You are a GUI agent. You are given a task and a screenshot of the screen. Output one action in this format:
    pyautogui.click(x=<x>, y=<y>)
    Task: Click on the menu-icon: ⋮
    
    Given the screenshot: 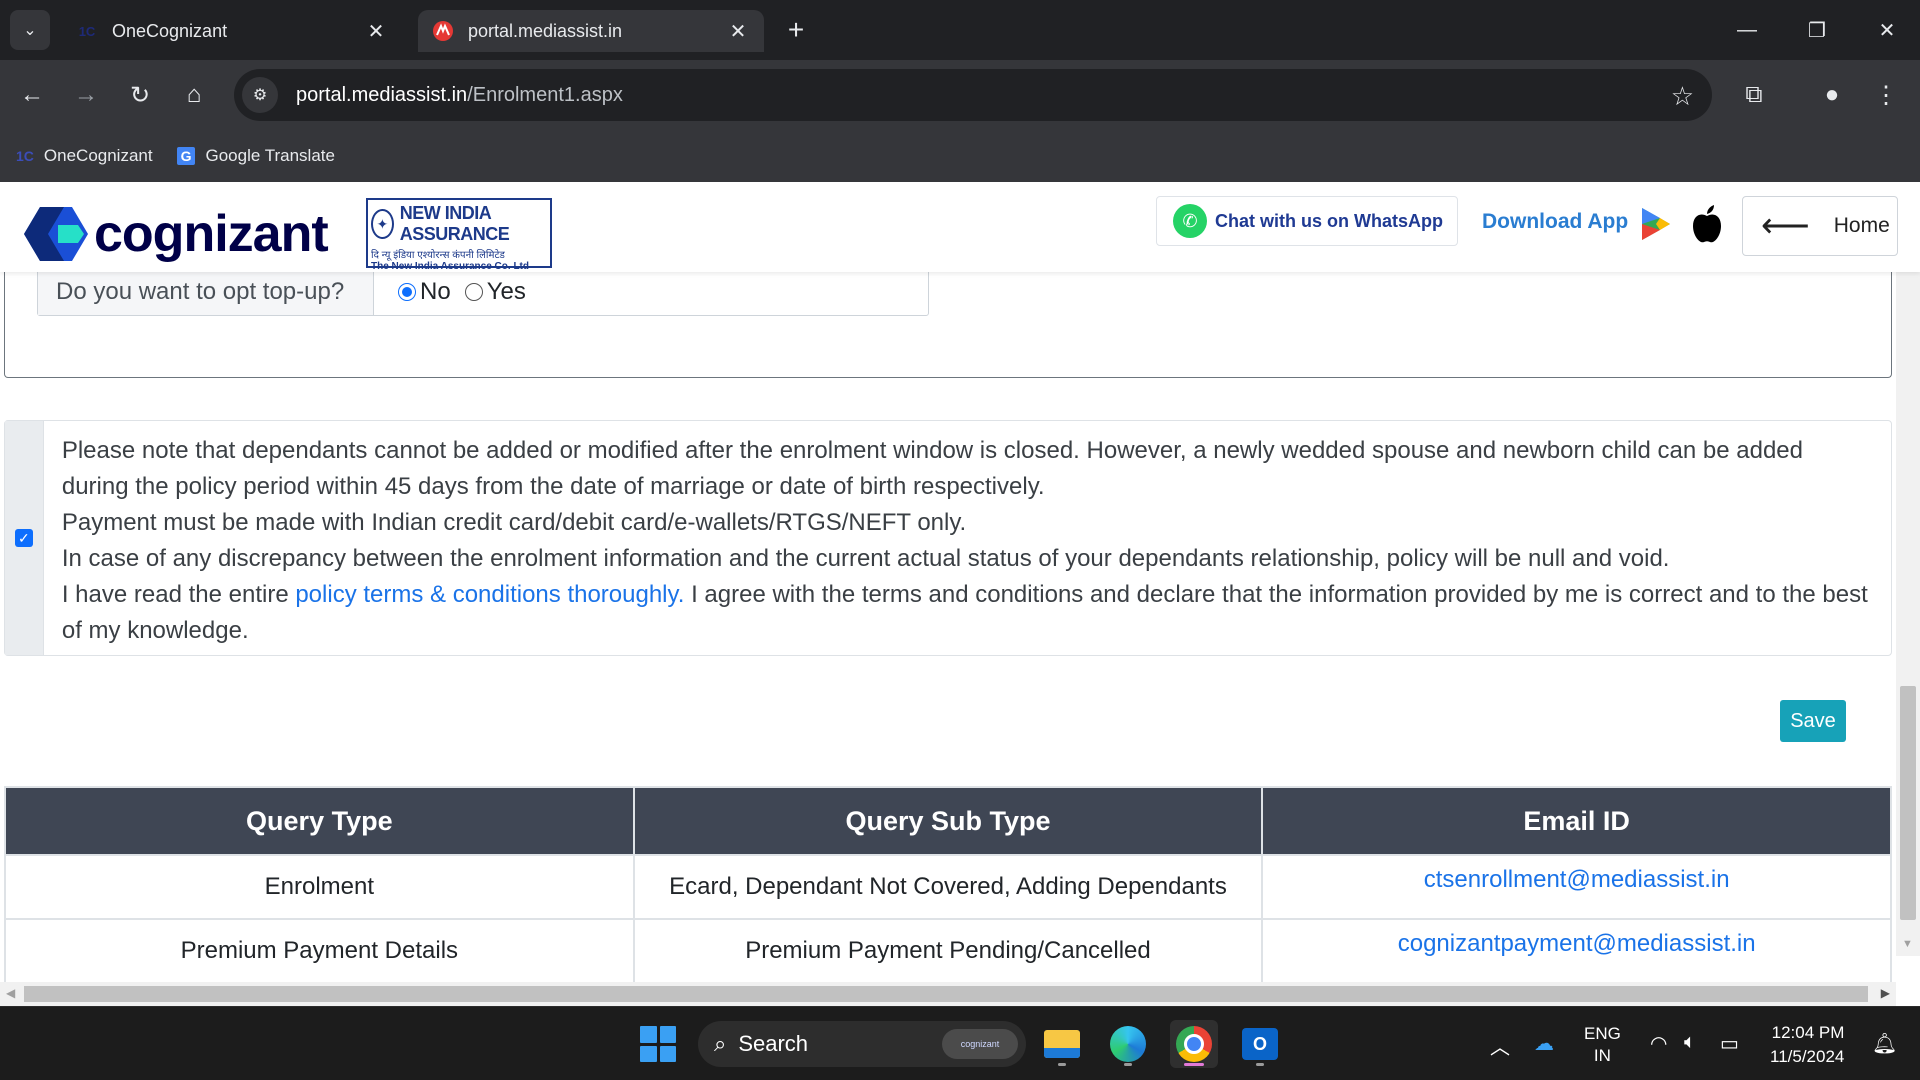 What is the action you would take?
    pyautogui.click(x=1886, y=95)
    